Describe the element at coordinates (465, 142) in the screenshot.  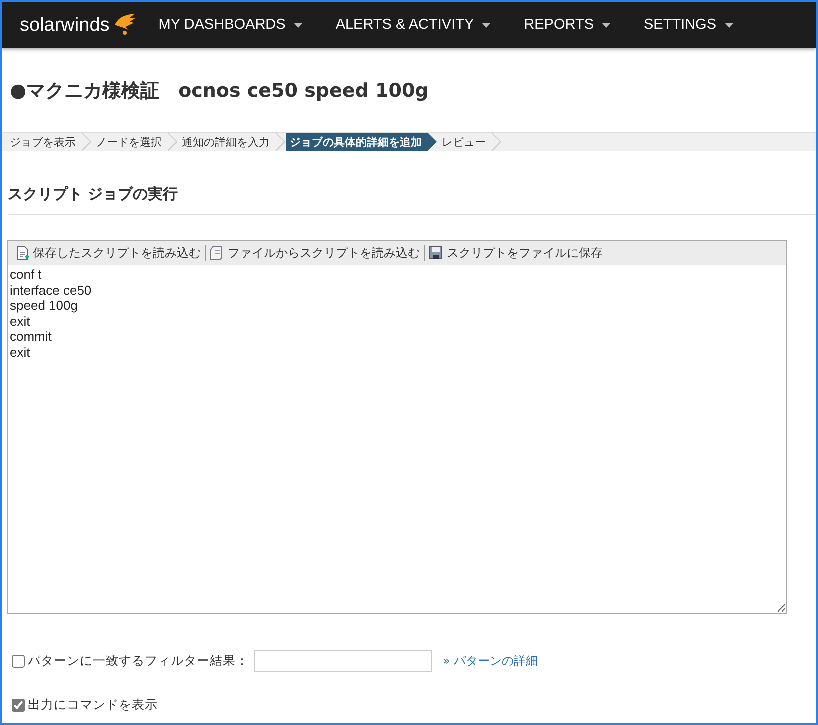
I see `wizard-step: レビュー` at that location.